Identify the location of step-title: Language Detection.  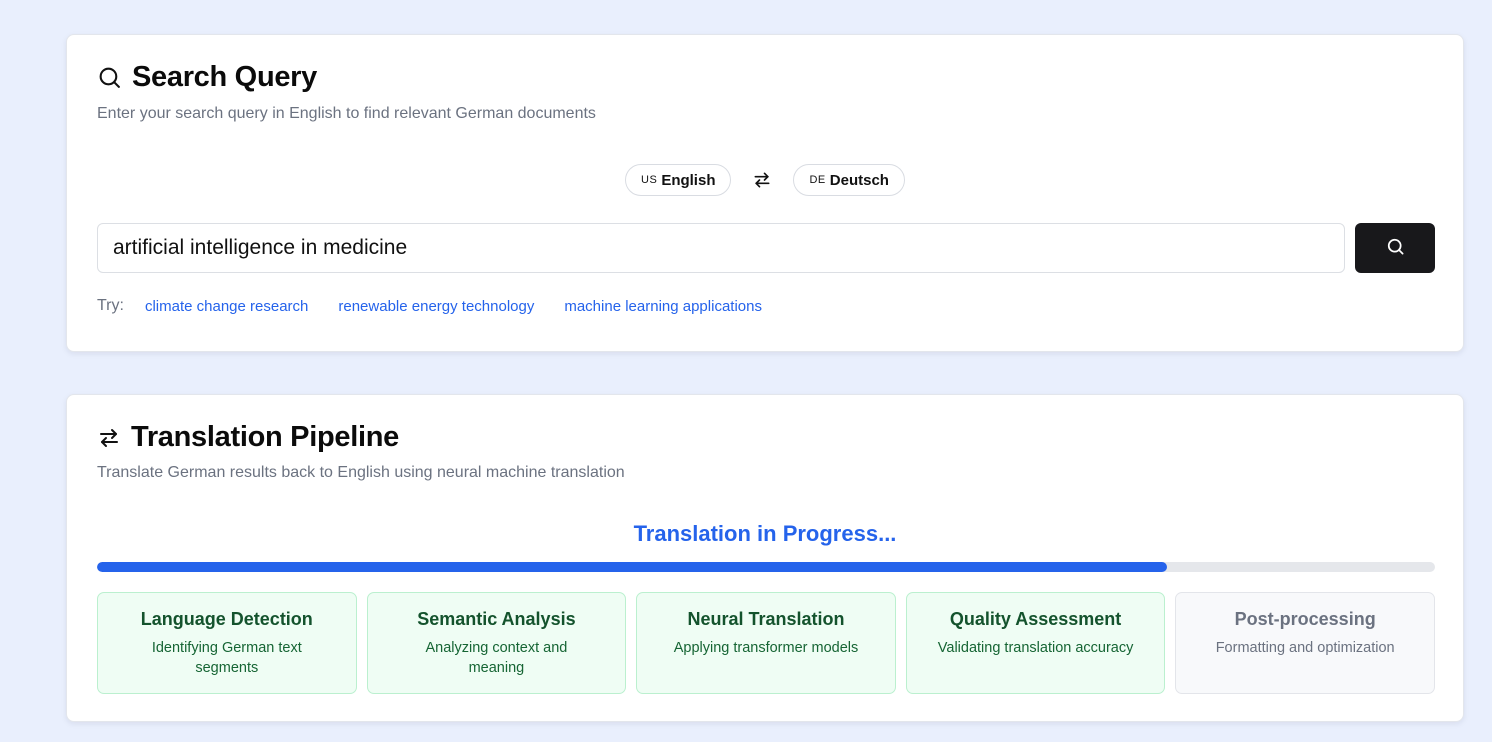
(226, 619).